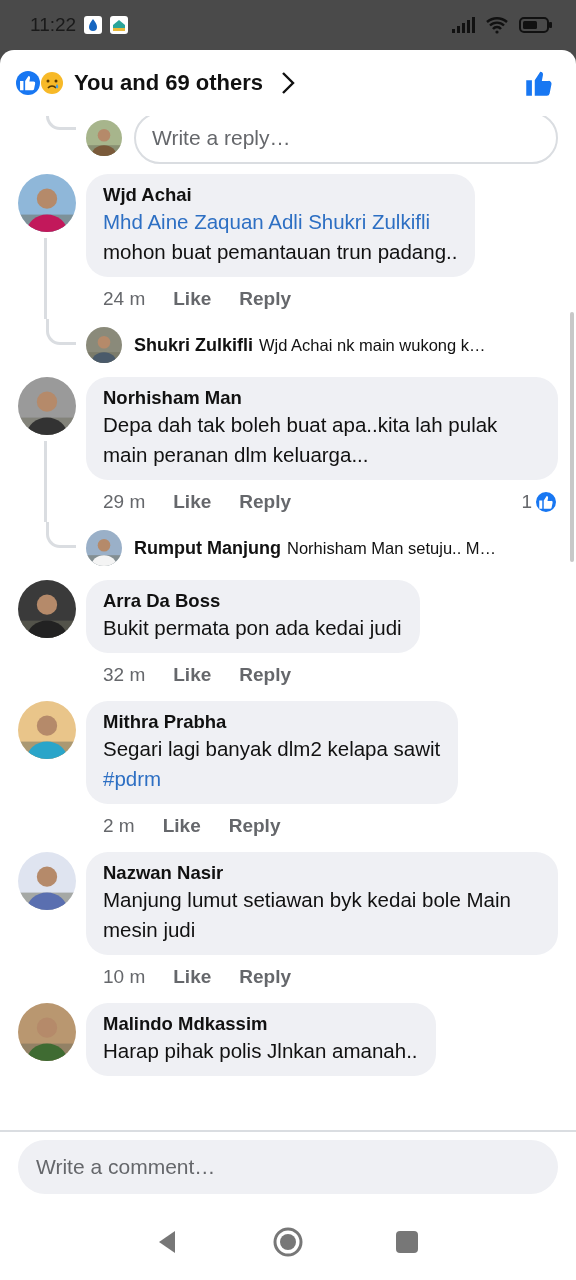  What do you see at coordinates (280, 252) in the screenshot?
I see `comment-text: mohon buat pemantauan trun padang..` at bounding box center [280, 252].